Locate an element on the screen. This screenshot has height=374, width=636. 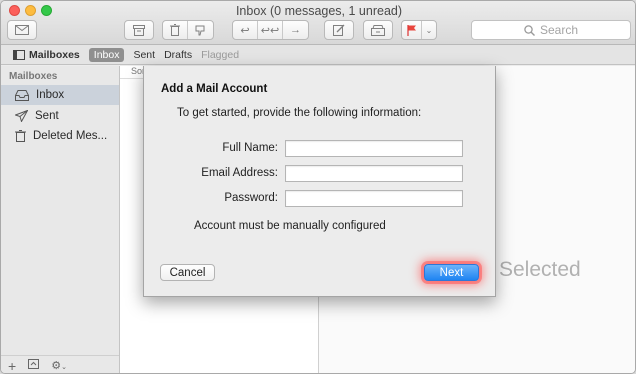
sidebar-bottom-bar: + ⚙⌄ is located at coordinates (60, 364).